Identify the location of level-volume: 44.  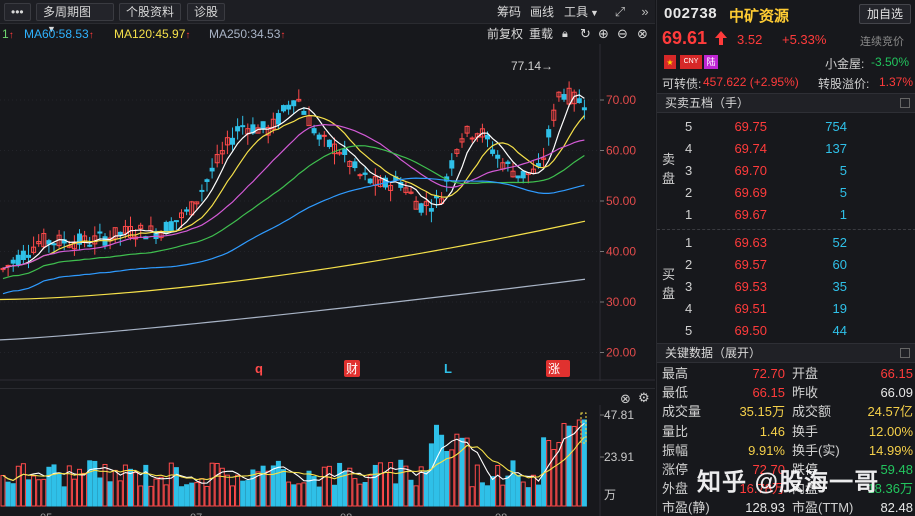
(839, 330).